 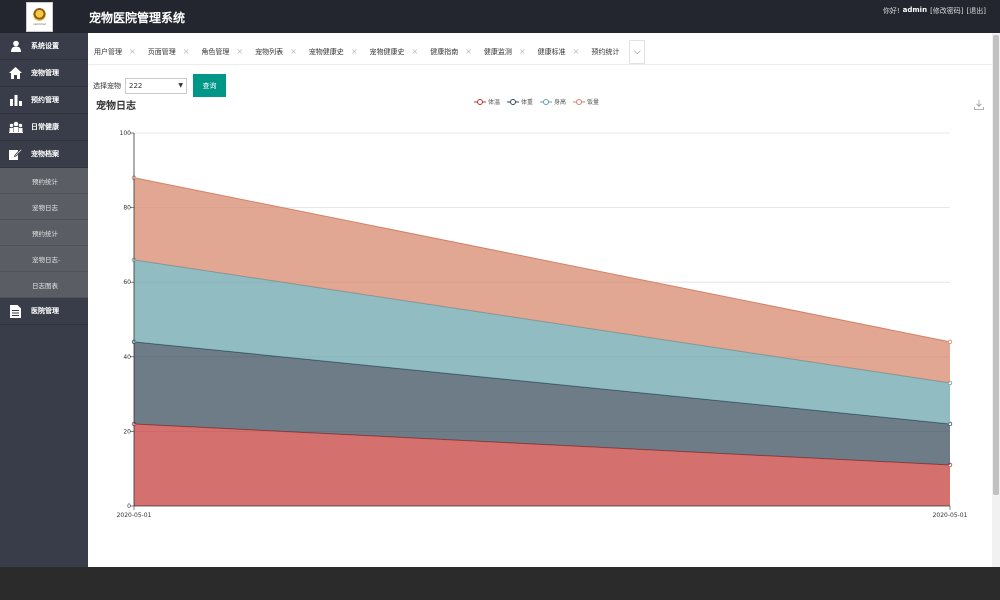 I want to click on sidebar-item-label: 系统设置, so click(x=45, y=46).